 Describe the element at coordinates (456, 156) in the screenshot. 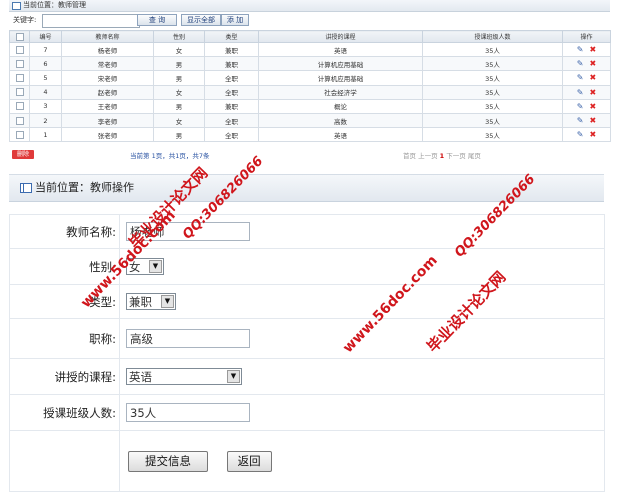

I see `next-page-link: 下一页` at that location.